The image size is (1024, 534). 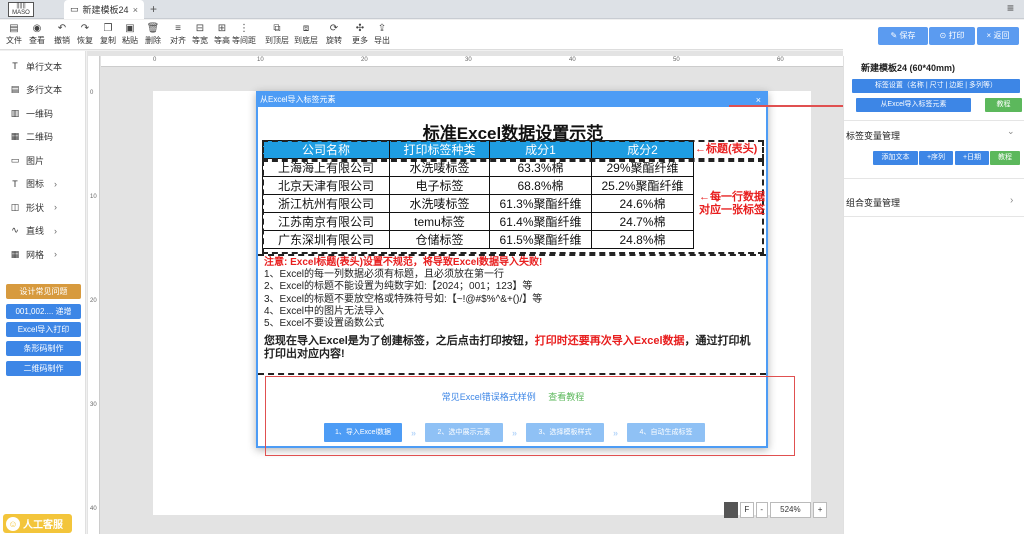 What do you see at coordinates (324, 311) in the screenshot?
I see `rule-item: 4、Excel中的图片无法导入` at bounding box center [324, 311].